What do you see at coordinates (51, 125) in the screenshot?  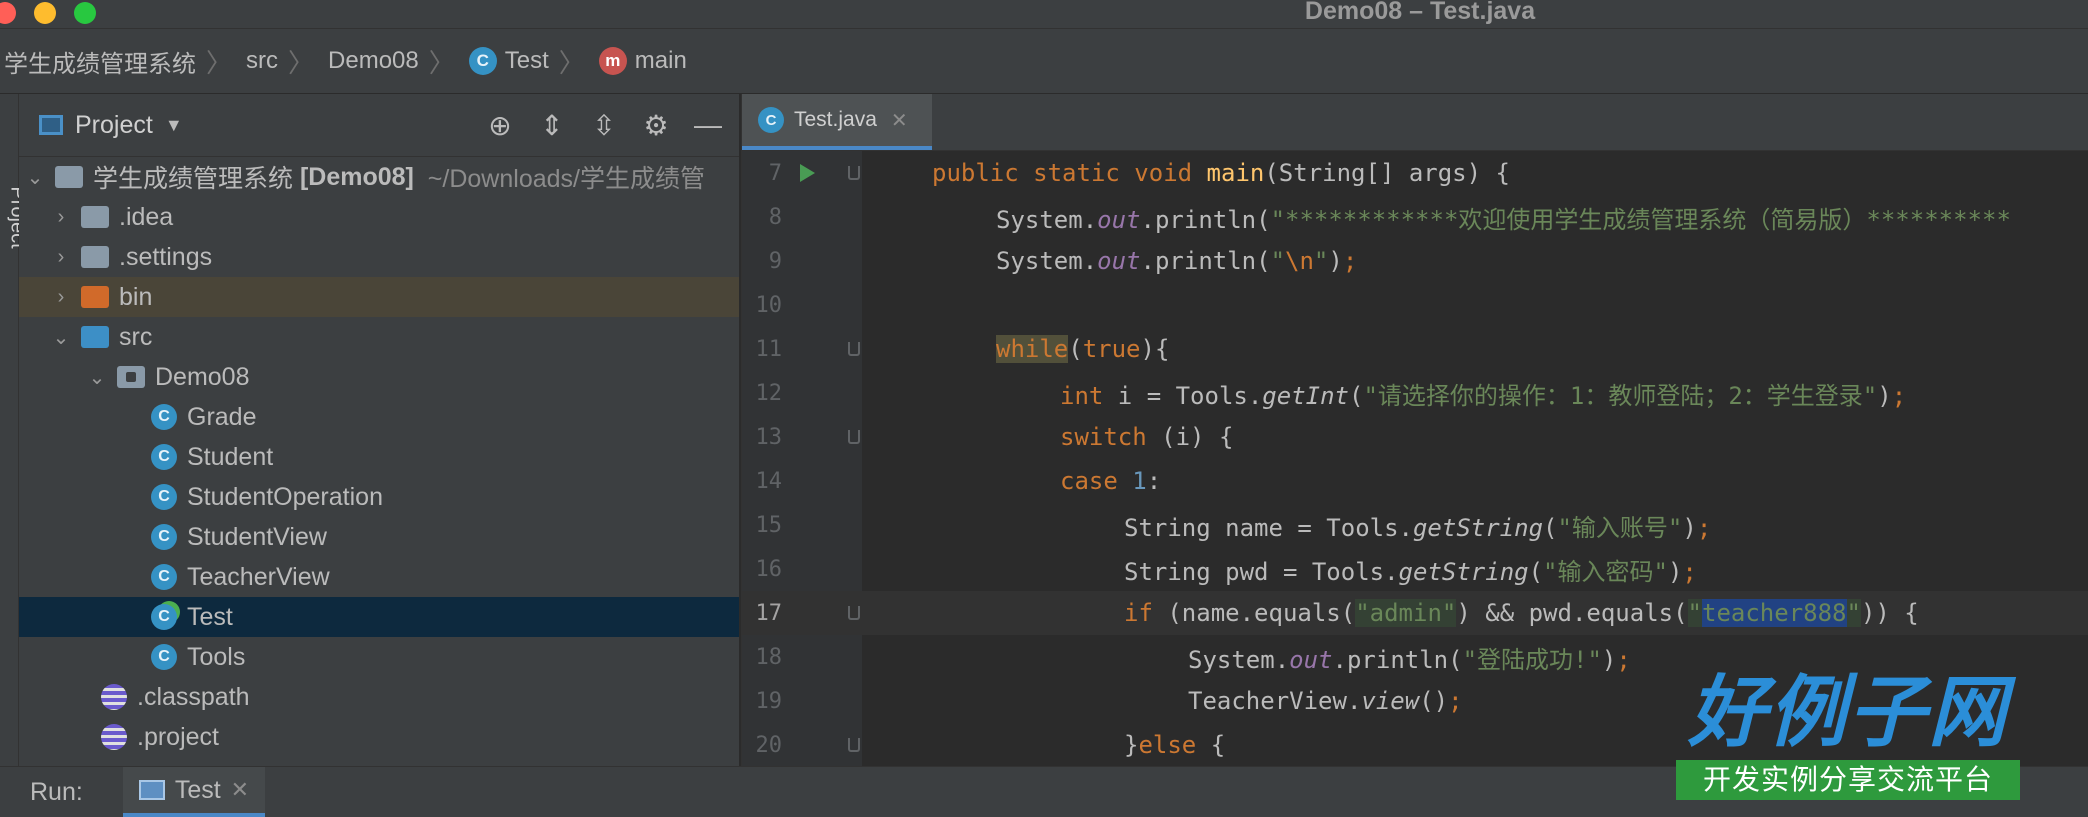 I see `project-icon` at bounding box center [51, 125].